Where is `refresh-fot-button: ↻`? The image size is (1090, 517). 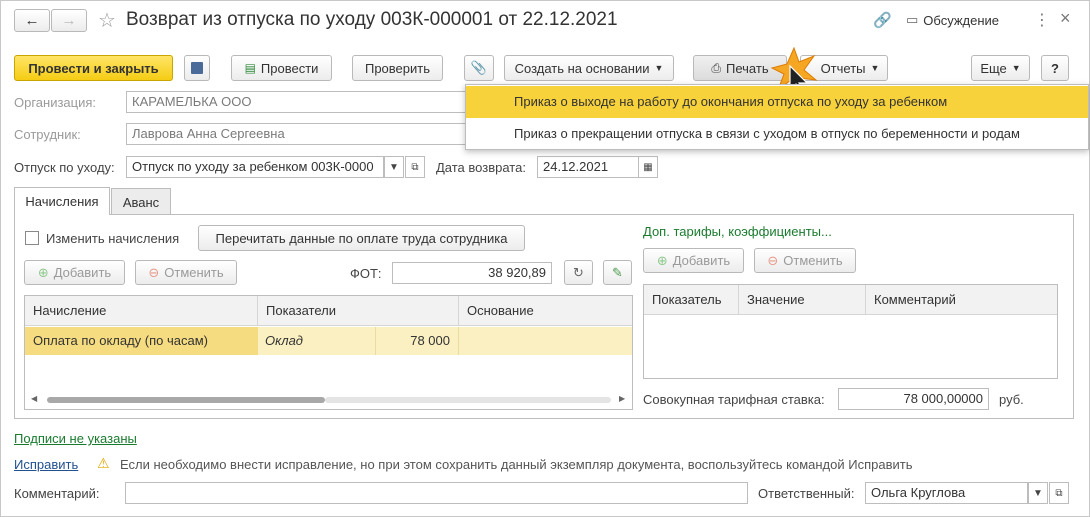
refresh-fot-button: ↻ is located at coordinates (578, 272).